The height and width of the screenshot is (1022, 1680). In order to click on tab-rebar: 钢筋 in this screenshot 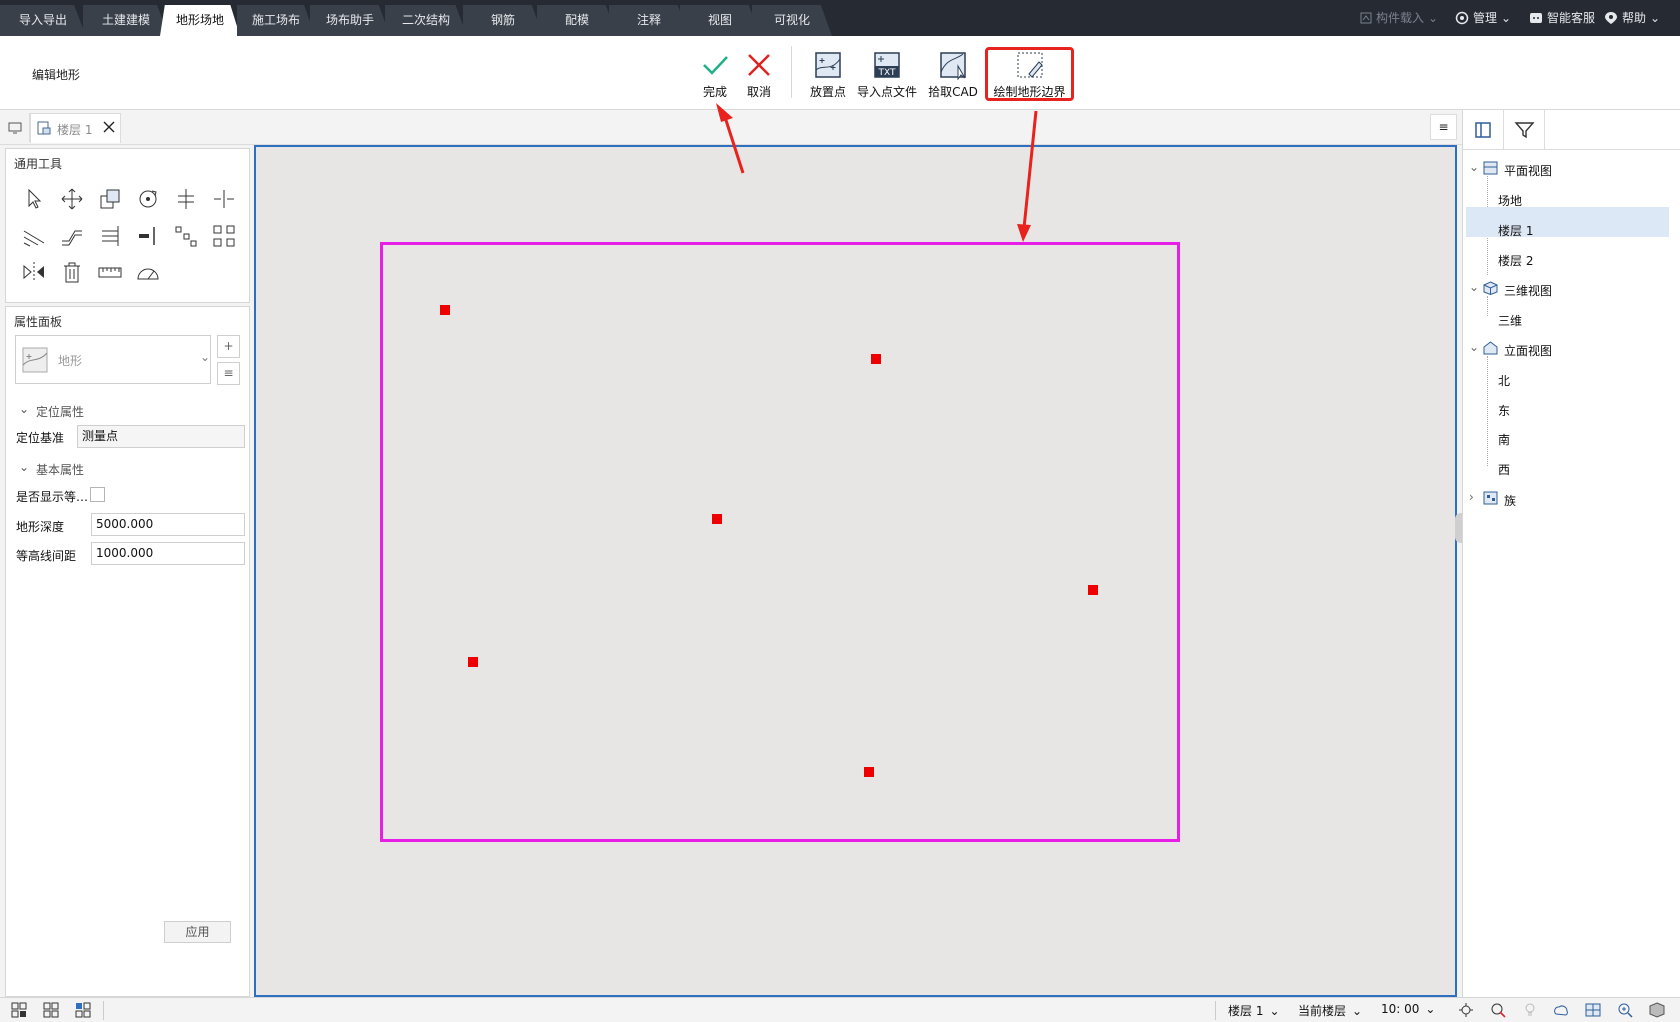, I will do `click(503, 20)`.